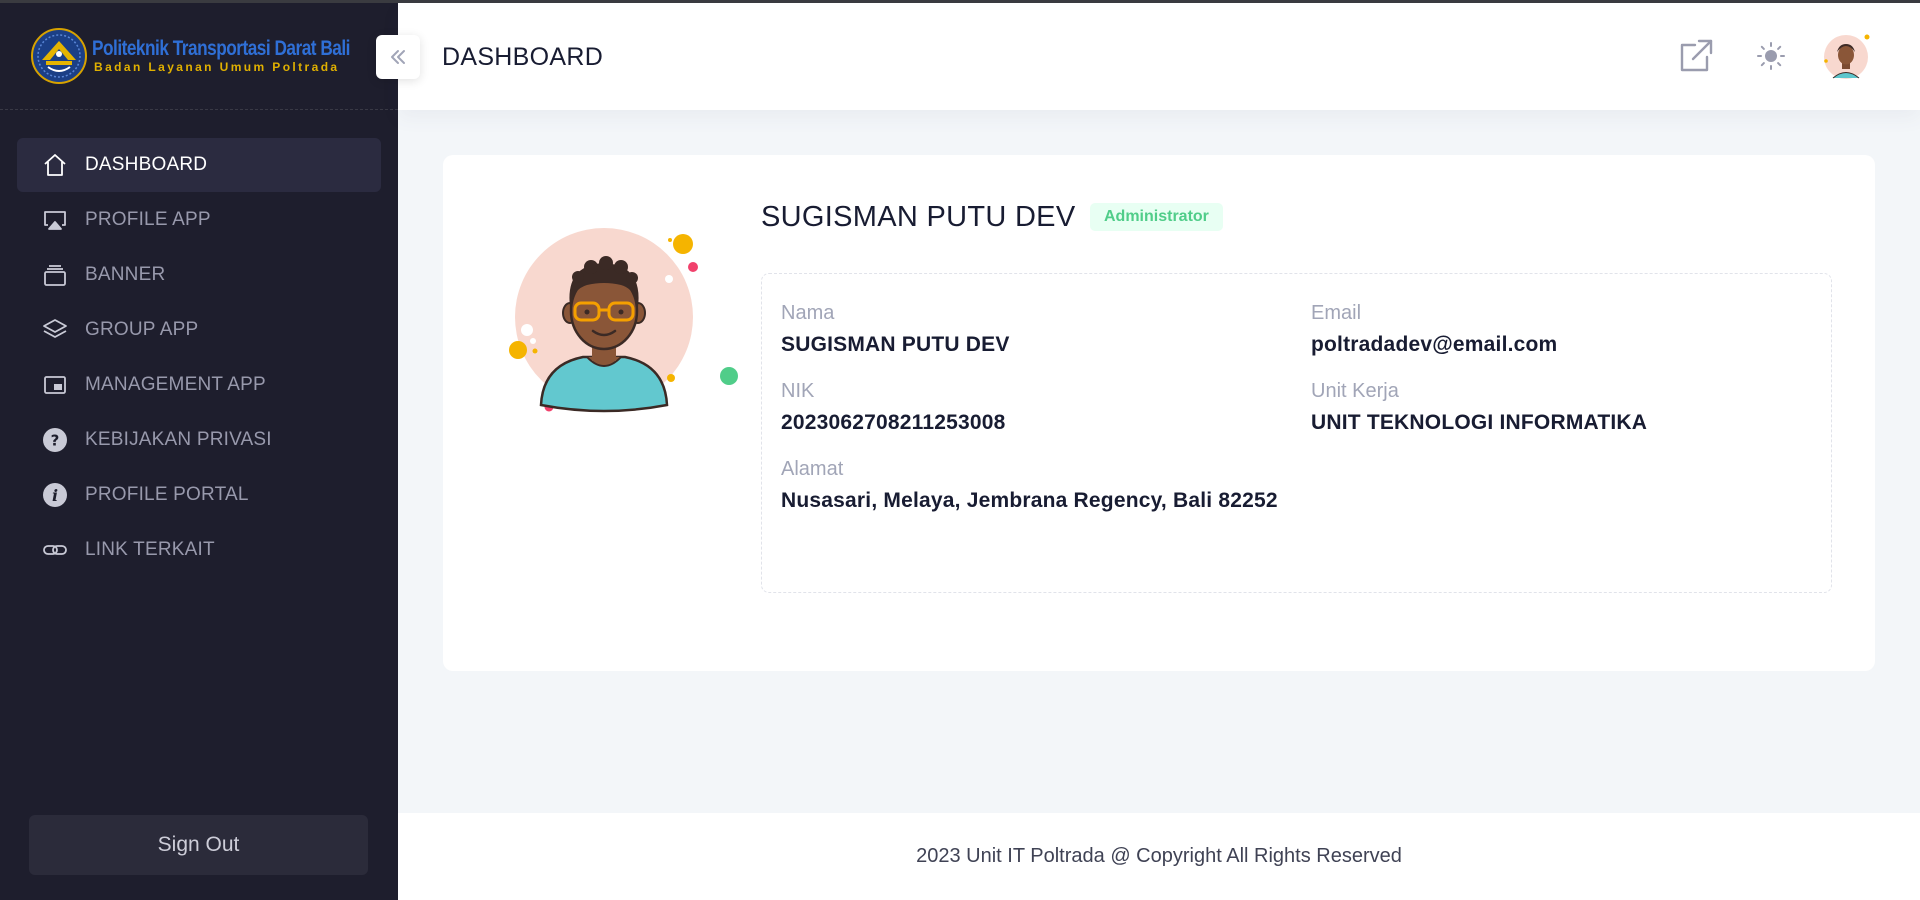 The height and width of the screenshot is (900, 1920). What do you see at coordinates (125, 274) in the screenshot?
I see `sidebar-item-label: BANNER` at bounding box center [125, 274].